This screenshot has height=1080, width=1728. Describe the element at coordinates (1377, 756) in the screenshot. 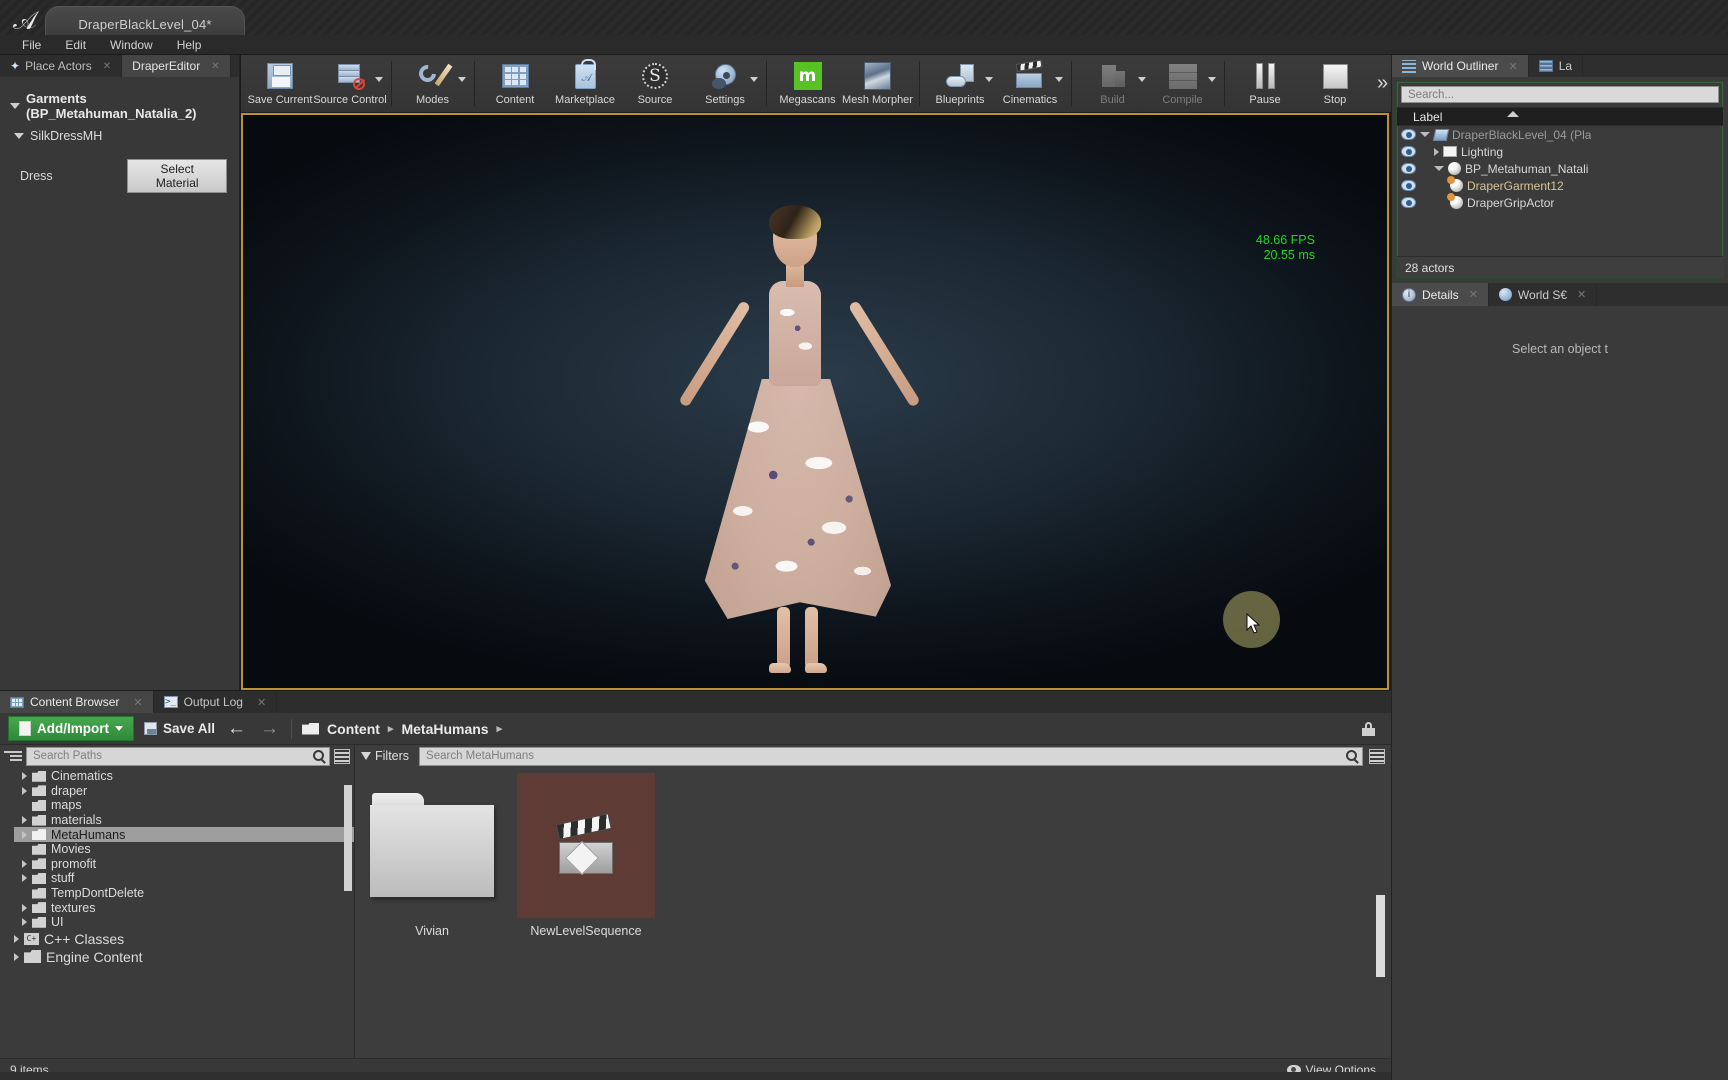

I see `asset-view-options-icon` at that location.